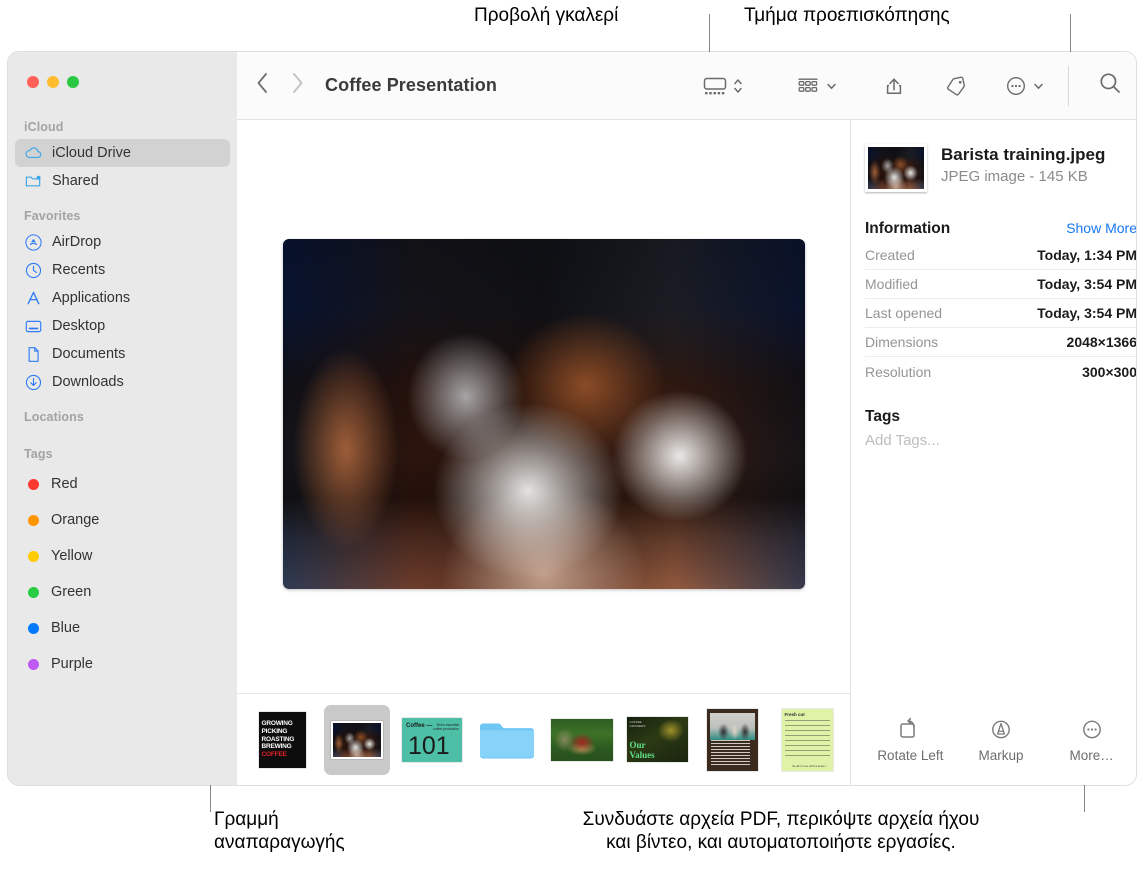  Describe the element at coordinates (88, 382) in the screenshot. I see `sidebar-item-label: Downloads` at that location.